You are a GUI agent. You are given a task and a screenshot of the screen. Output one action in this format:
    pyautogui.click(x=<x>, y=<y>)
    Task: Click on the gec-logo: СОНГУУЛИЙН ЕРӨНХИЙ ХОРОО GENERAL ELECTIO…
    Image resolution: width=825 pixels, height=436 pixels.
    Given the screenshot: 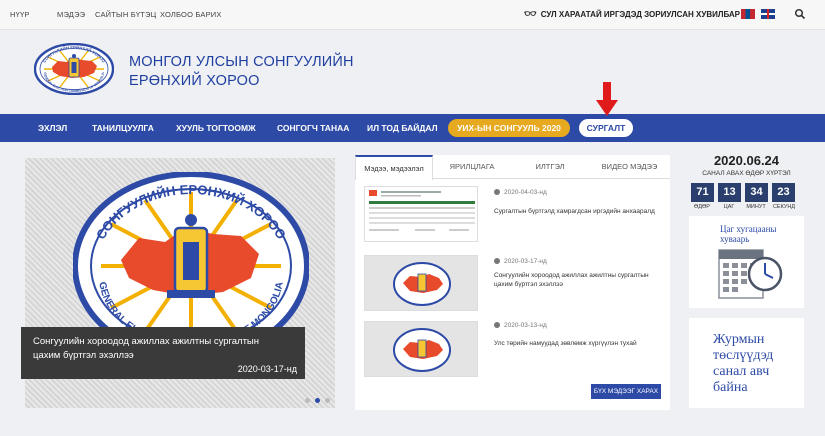 What is the action you would take?
    pyautogui.click(x=74, y=69)
    